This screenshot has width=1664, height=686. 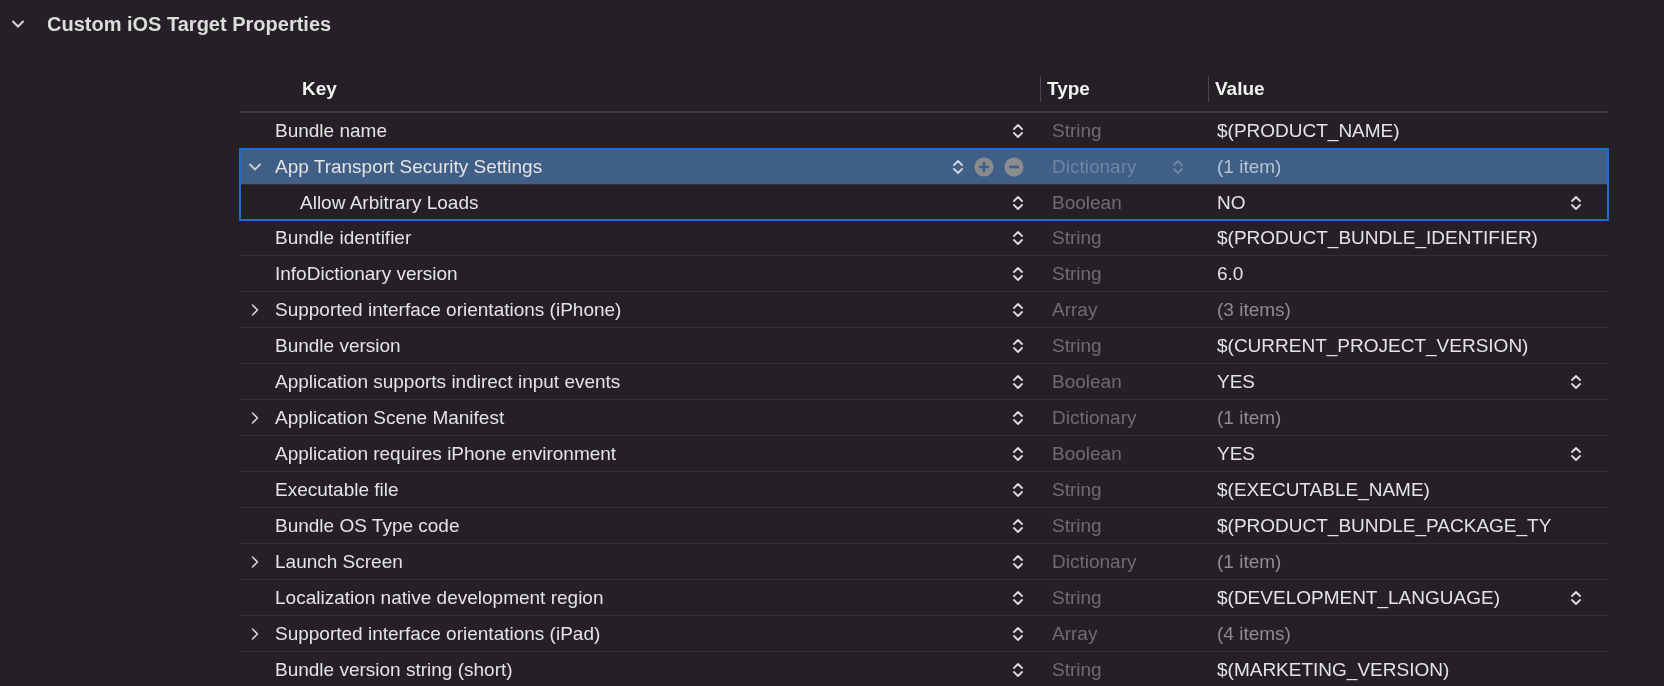 What do you see at coordinates (1377, 237) in the screenshot?
I see `value-text: $(PRODUCT_BUNDLE_IDENTIFIER)` at bounding box center [1377, 237].